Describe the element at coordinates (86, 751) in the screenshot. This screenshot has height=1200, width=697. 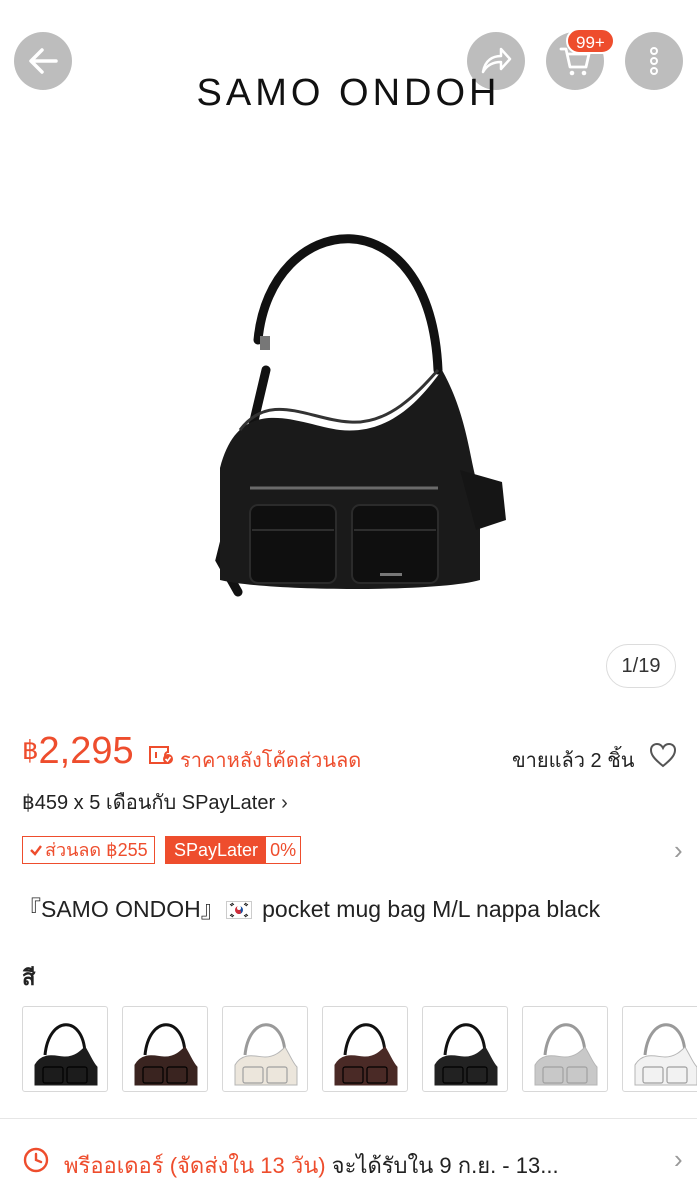
I see `price-amount: 2,295` at that location.